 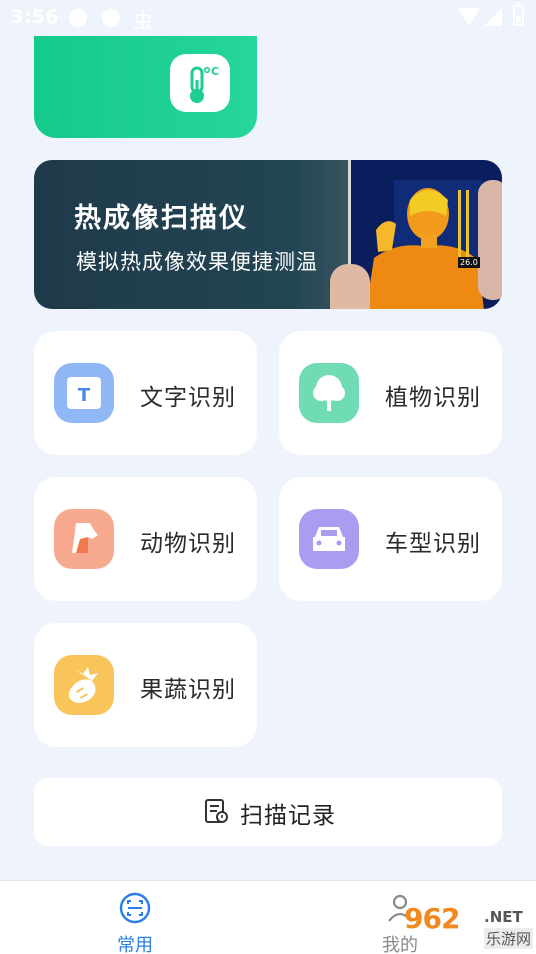 What do you see at coordinates (425, 244) in the screenshot?
I see `thermal-person-image` at bounding box center [425, 244].